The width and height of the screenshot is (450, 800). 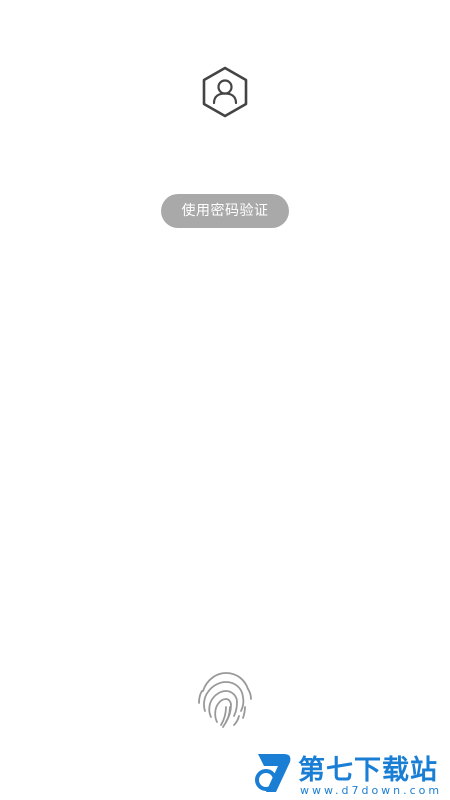 I want to click on watermark: 第七下载站 www.d7down.com, so click(x=350, y=773).